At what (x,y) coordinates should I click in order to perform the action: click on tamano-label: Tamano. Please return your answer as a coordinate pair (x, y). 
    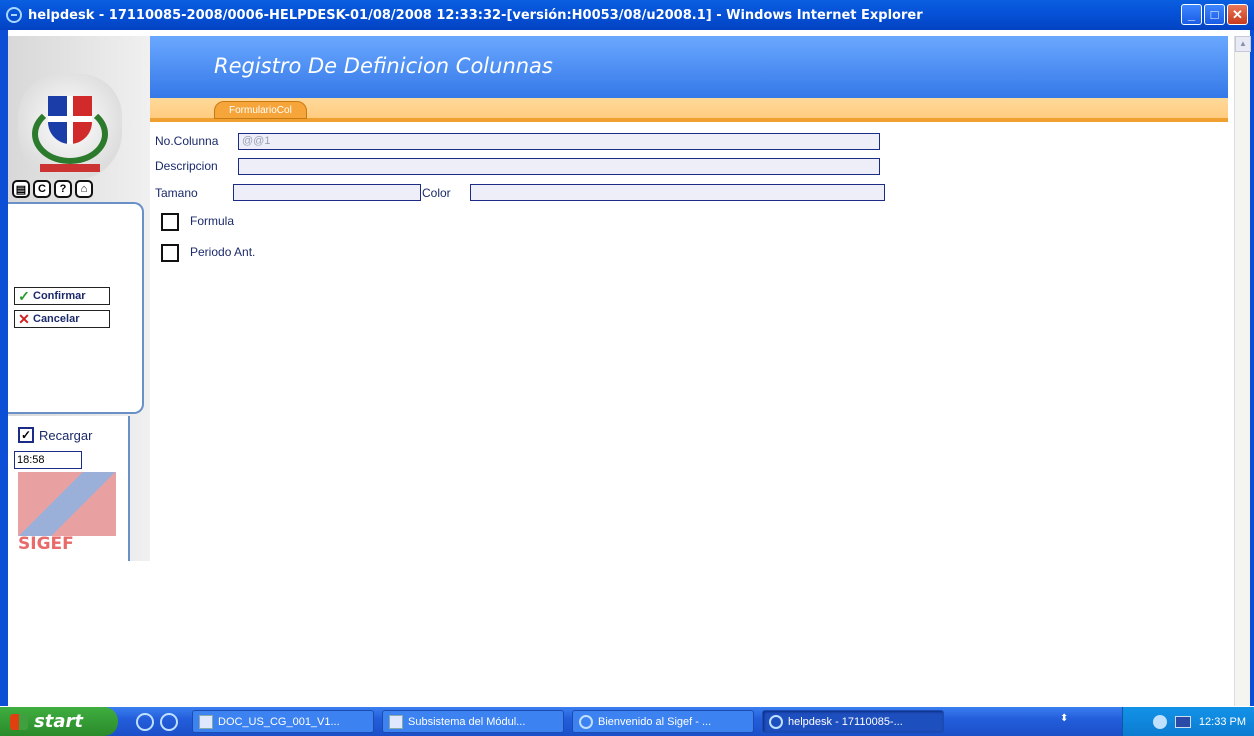
    Looking at the image, I should click on (176, 193).